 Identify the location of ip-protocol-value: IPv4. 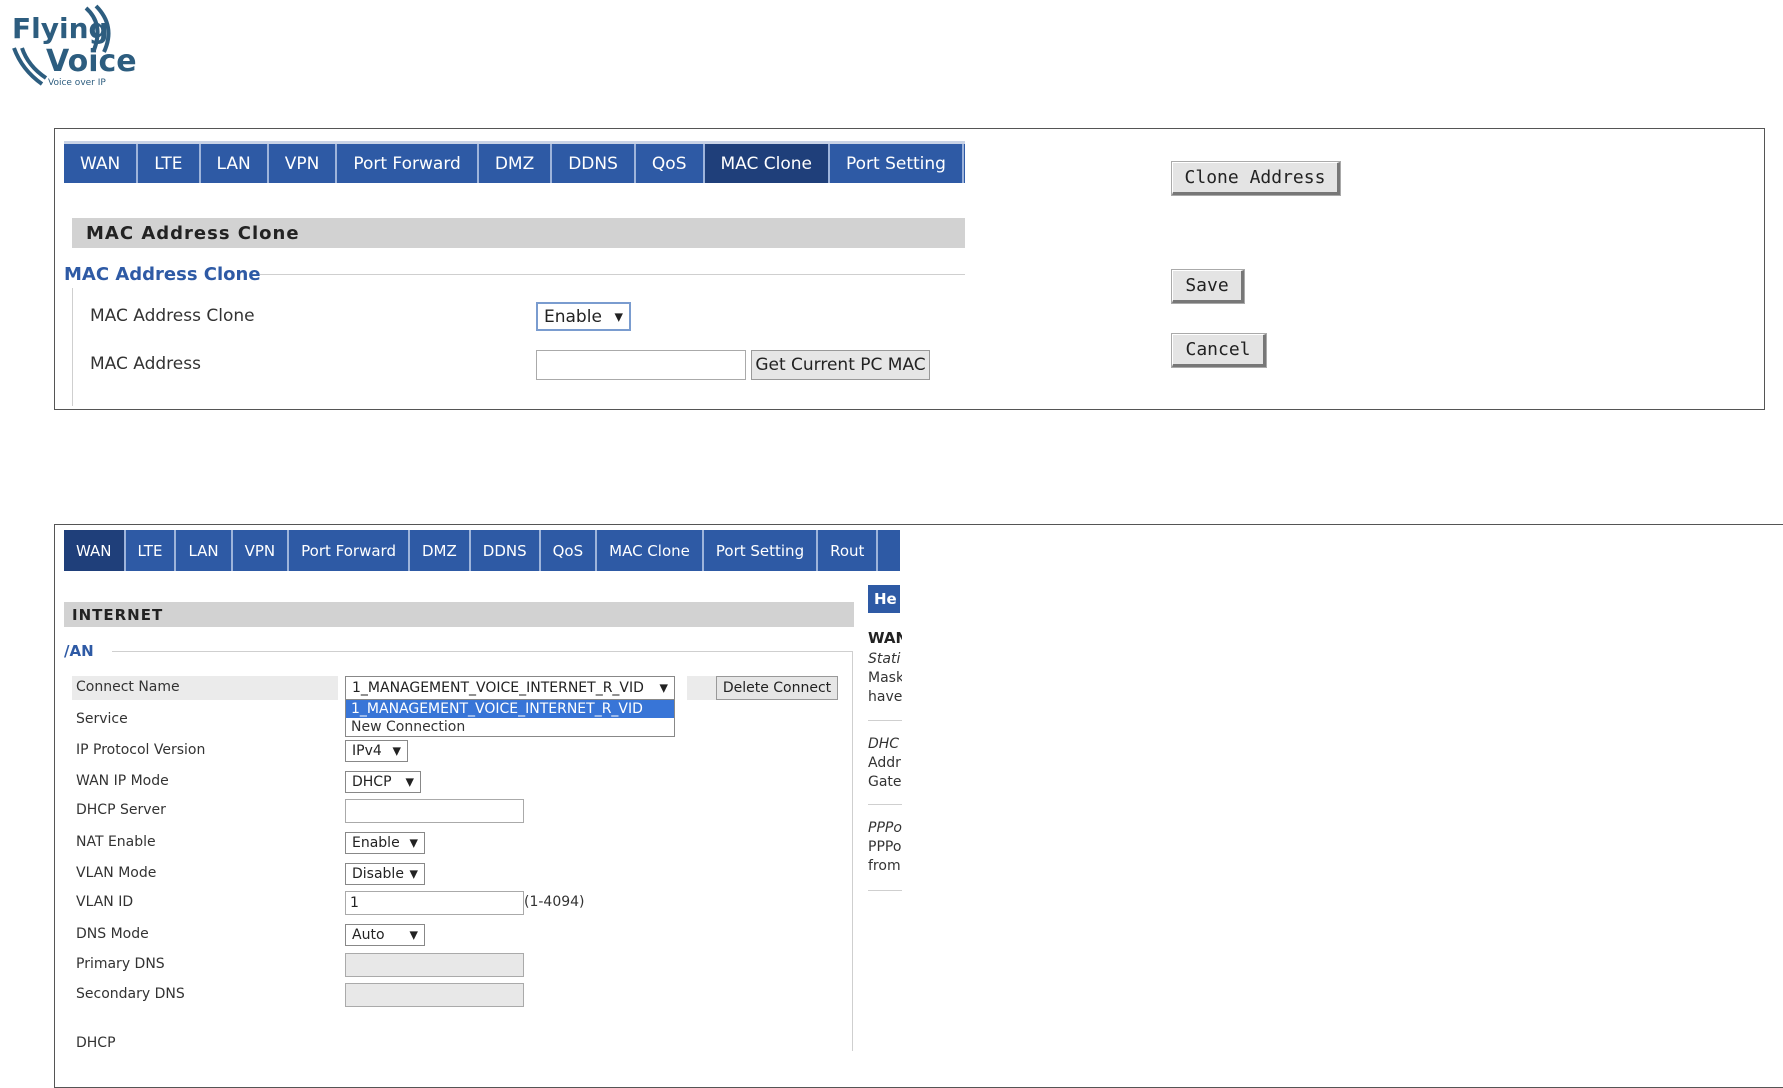
(367, 751).